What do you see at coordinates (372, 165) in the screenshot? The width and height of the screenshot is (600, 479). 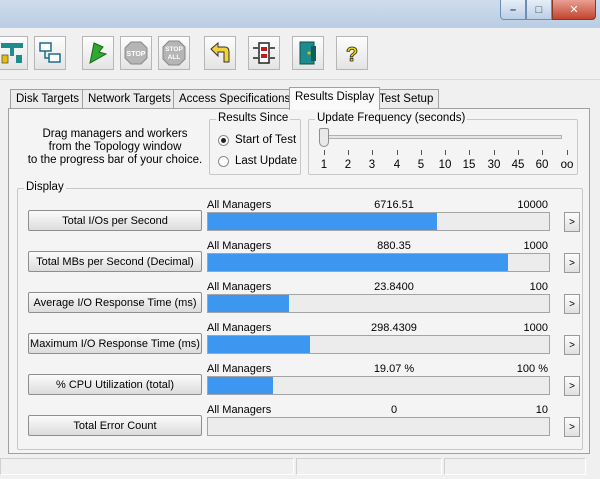 I see `frequency-tick-label: 3` at bounding box center [372, 165].